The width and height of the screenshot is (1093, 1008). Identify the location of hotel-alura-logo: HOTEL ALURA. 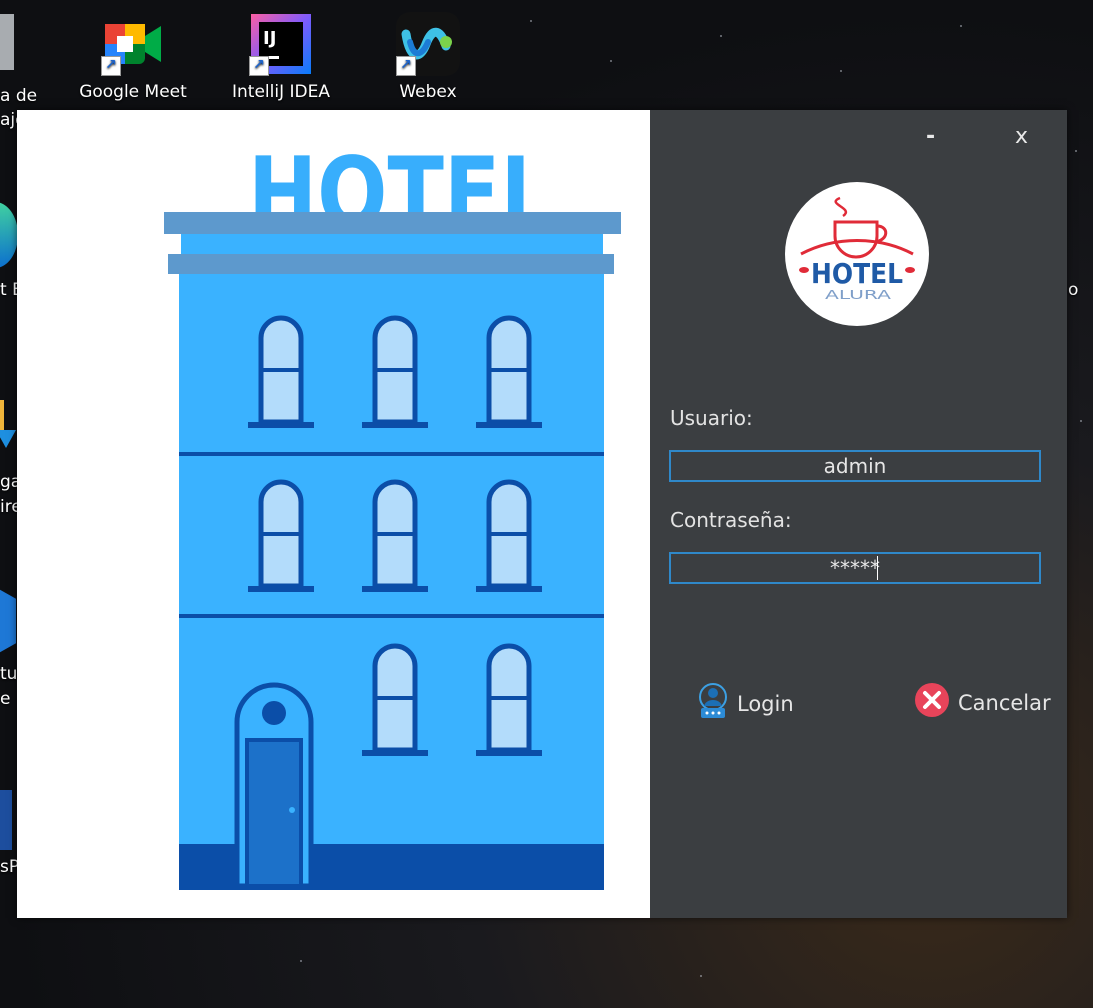
(857, 254).